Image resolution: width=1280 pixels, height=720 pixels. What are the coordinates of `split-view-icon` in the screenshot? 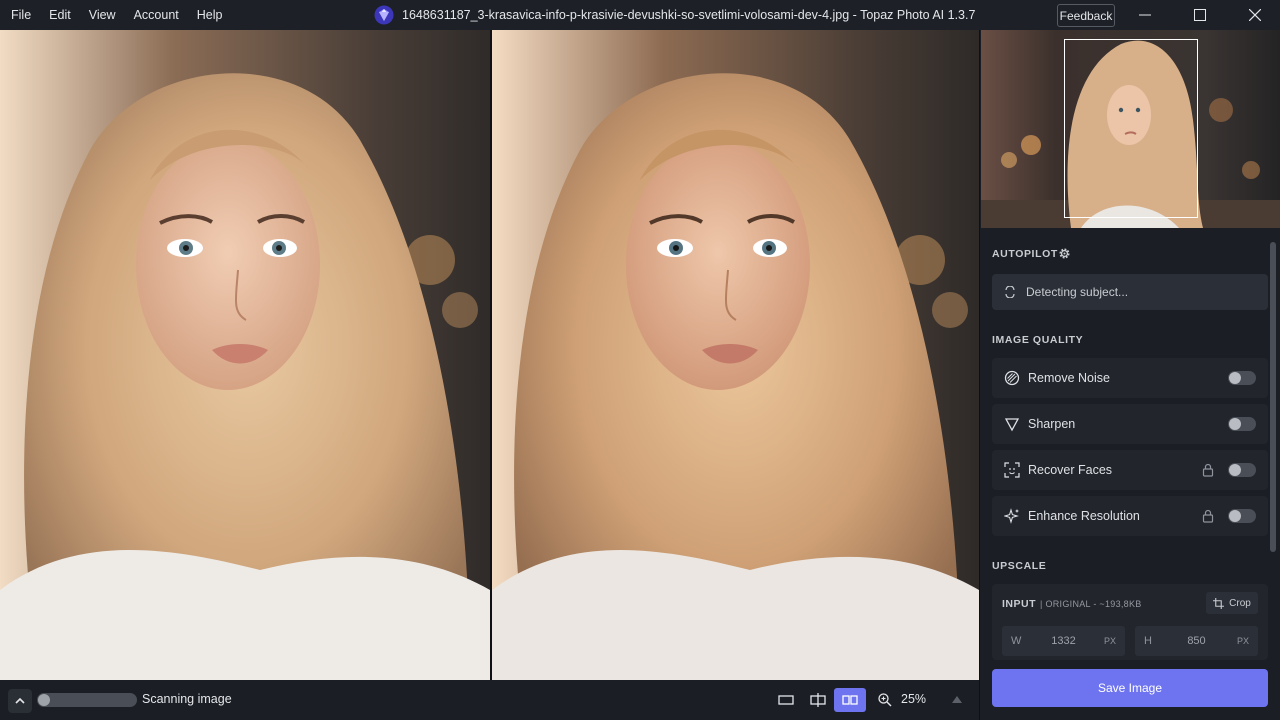 It's located at (818, 700).